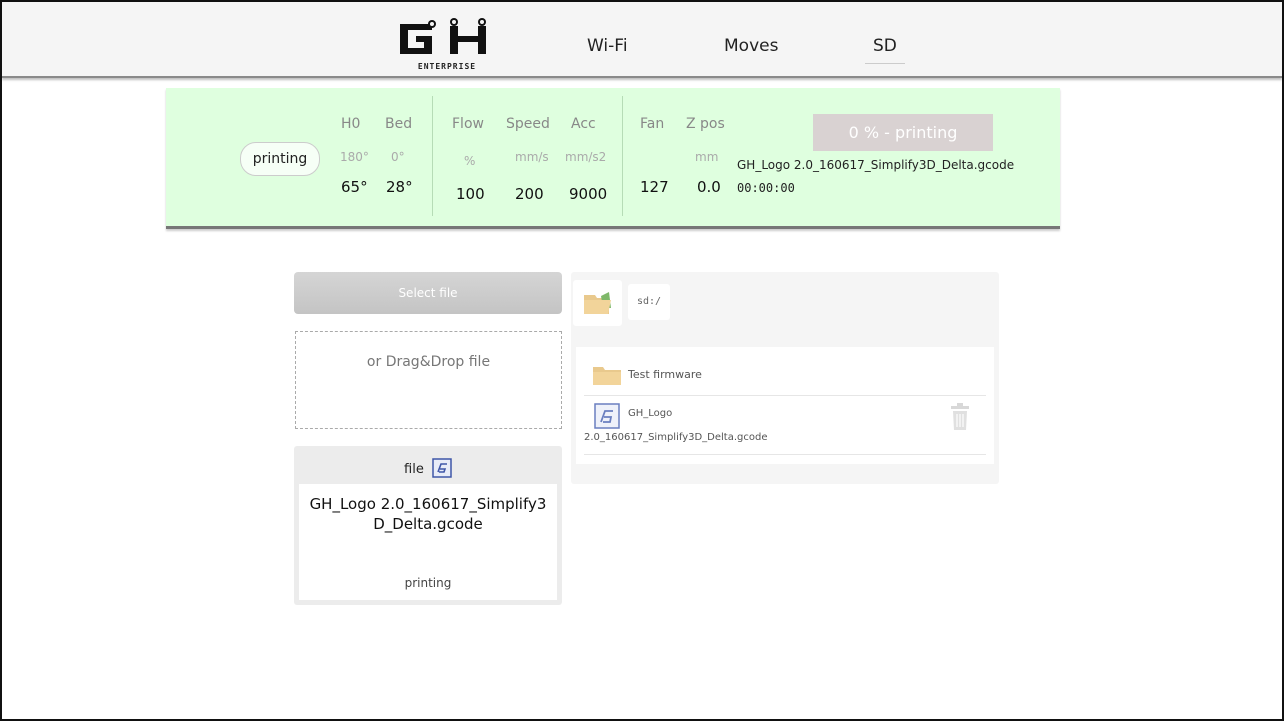 The width and height of the screenshot is (1284, 721). Describe the element at coordinates (428, 468) in the screenshot. I see `file-card-header: file` at that location.